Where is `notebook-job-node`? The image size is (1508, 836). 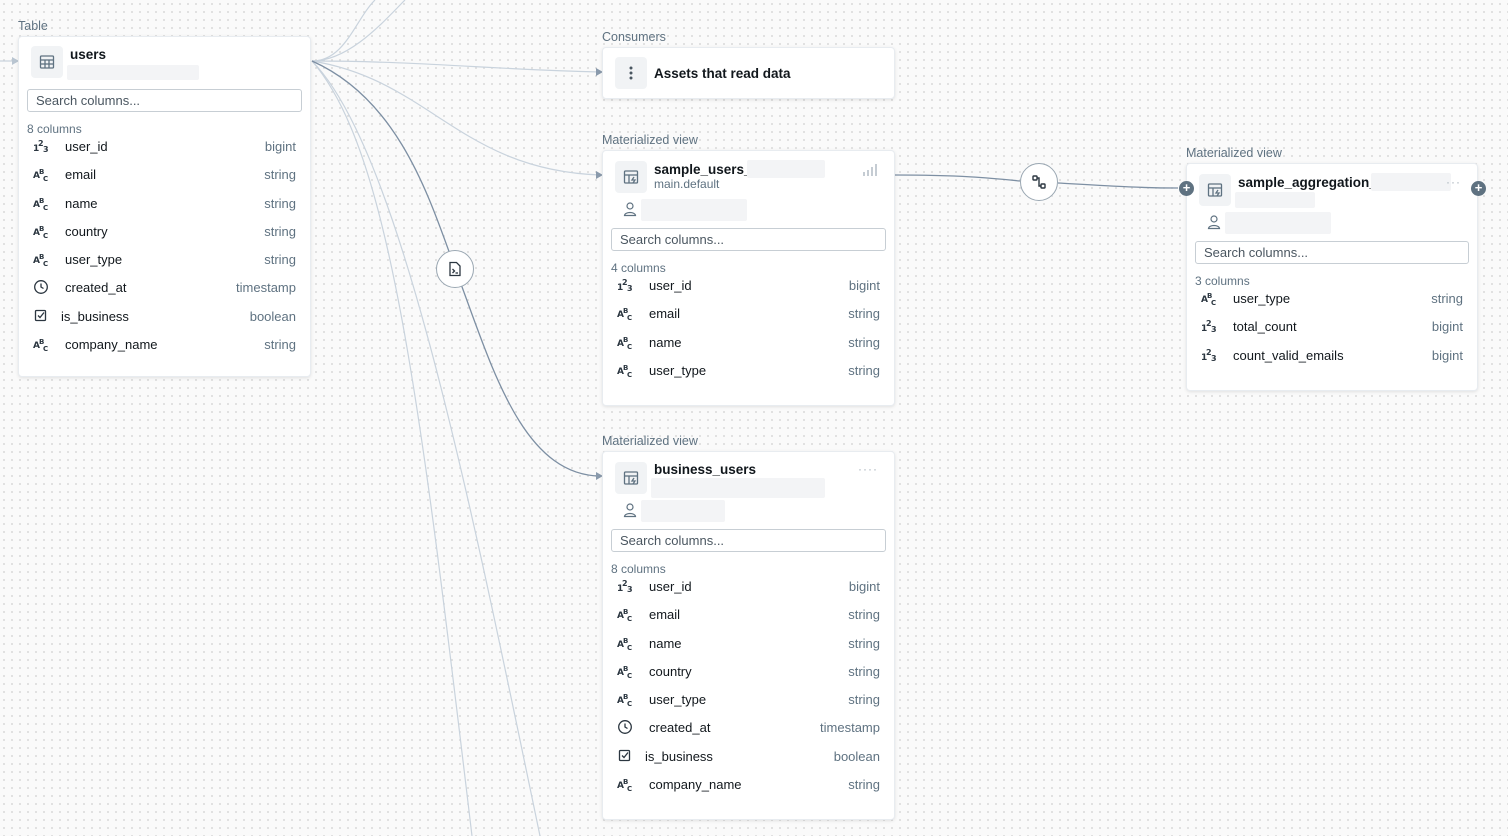 notebook-job-node is located at coordinates (455, 269).